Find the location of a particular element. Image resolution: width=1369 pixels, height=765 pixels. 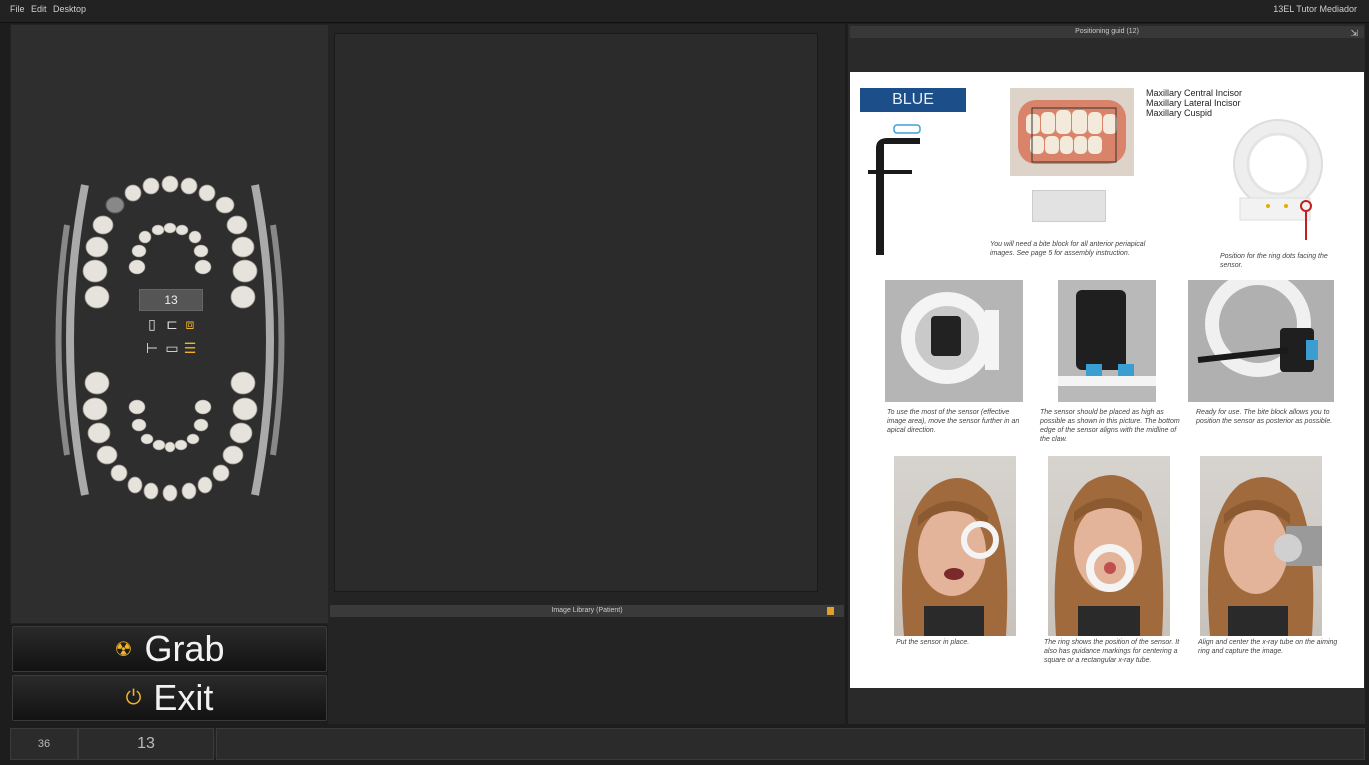

color-code-badge: BLUE is located at coordinates (913, 100).